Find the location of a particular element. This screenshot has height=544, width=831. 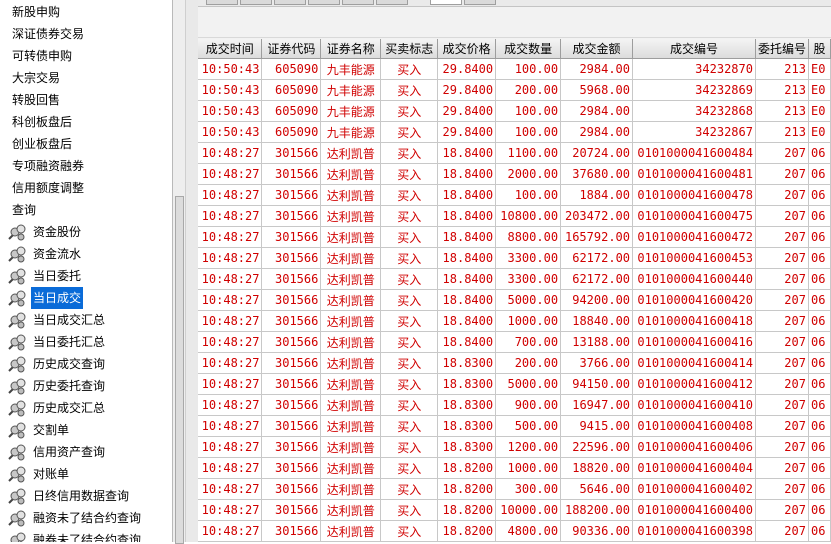

nav-item: 查询 is located at coordinates (24, 210).